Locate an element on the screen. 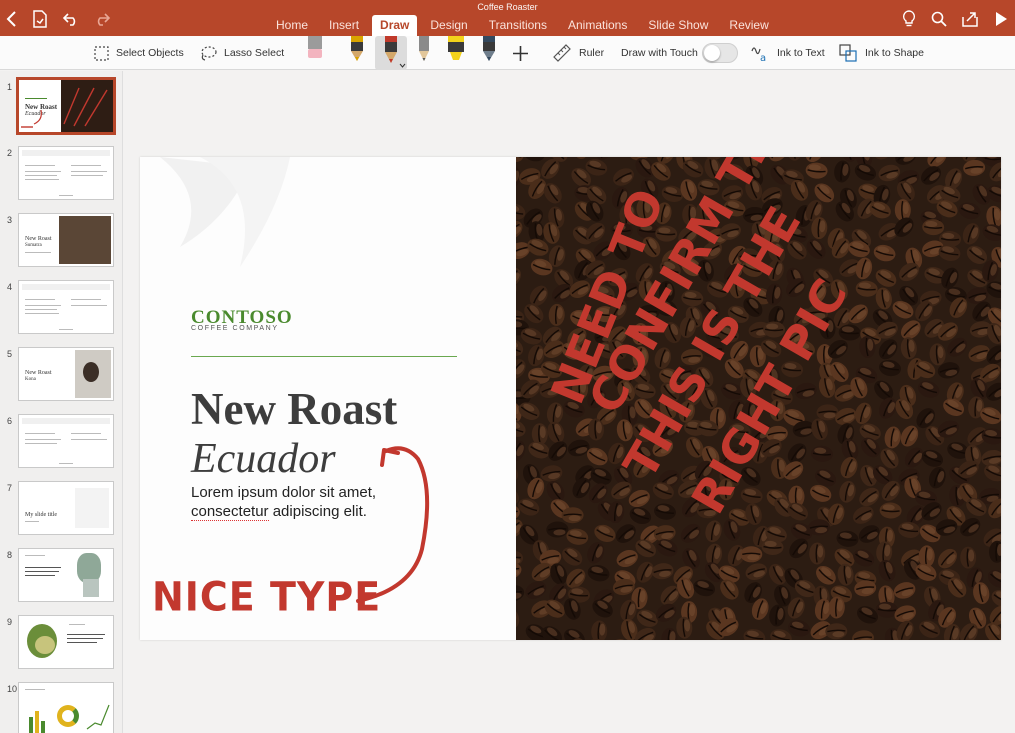 The width and height of the screenshot is (1015, 733). slide-body-line2: consectetur adipiscing elit. is located at coordinates (279, 512).